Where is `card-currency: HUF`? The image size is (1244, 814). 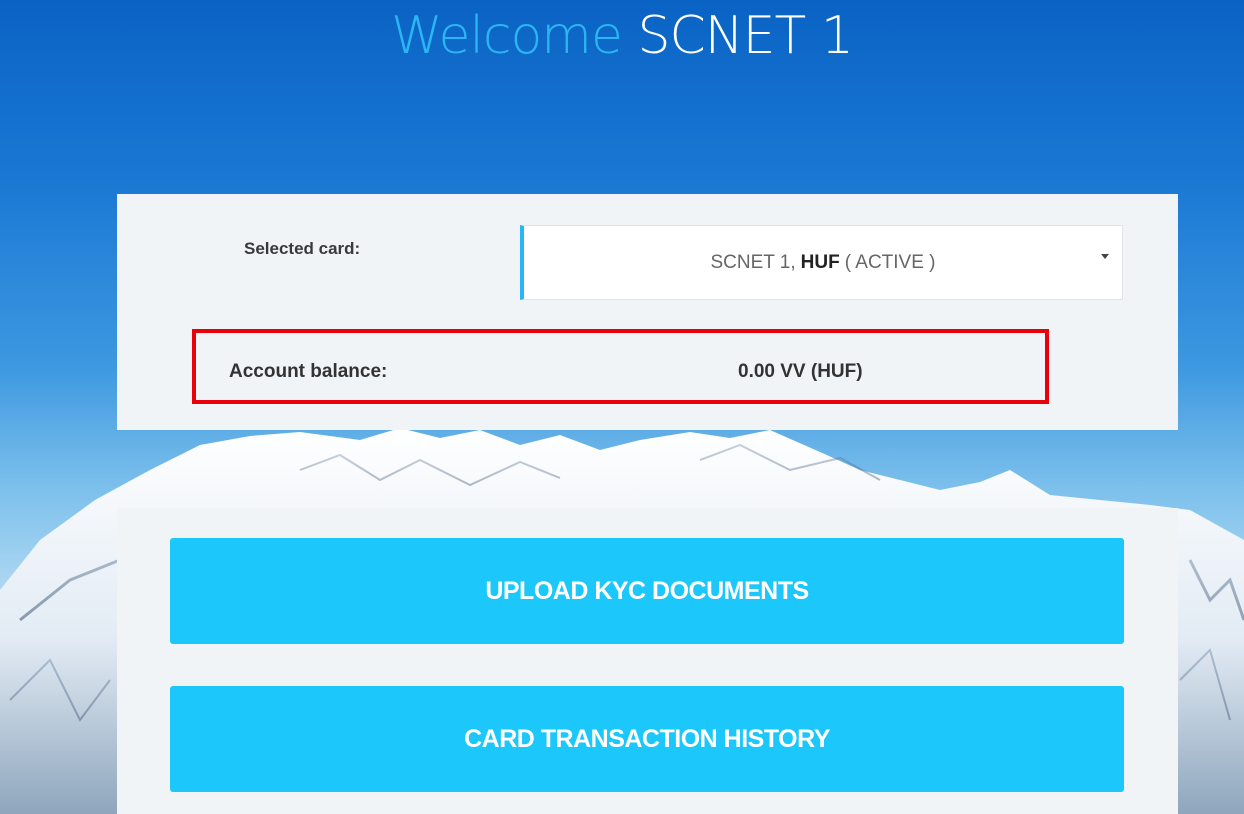
card-currency: HUF is located at coordinates (820, 262).